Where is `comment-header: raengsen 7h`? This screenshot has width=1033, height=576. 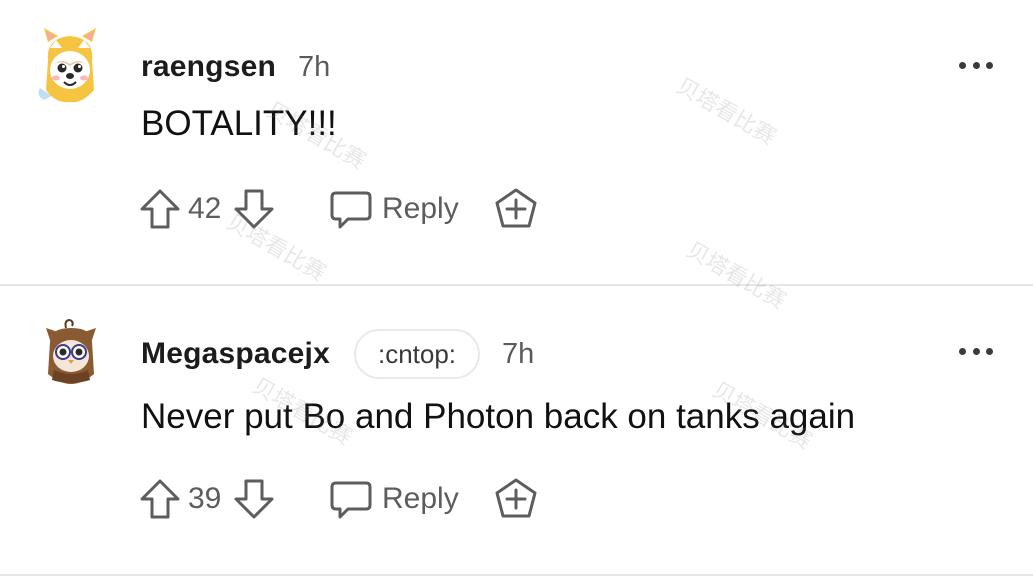
comment-header: raengsen 7h is located at coordinates (235, 67).